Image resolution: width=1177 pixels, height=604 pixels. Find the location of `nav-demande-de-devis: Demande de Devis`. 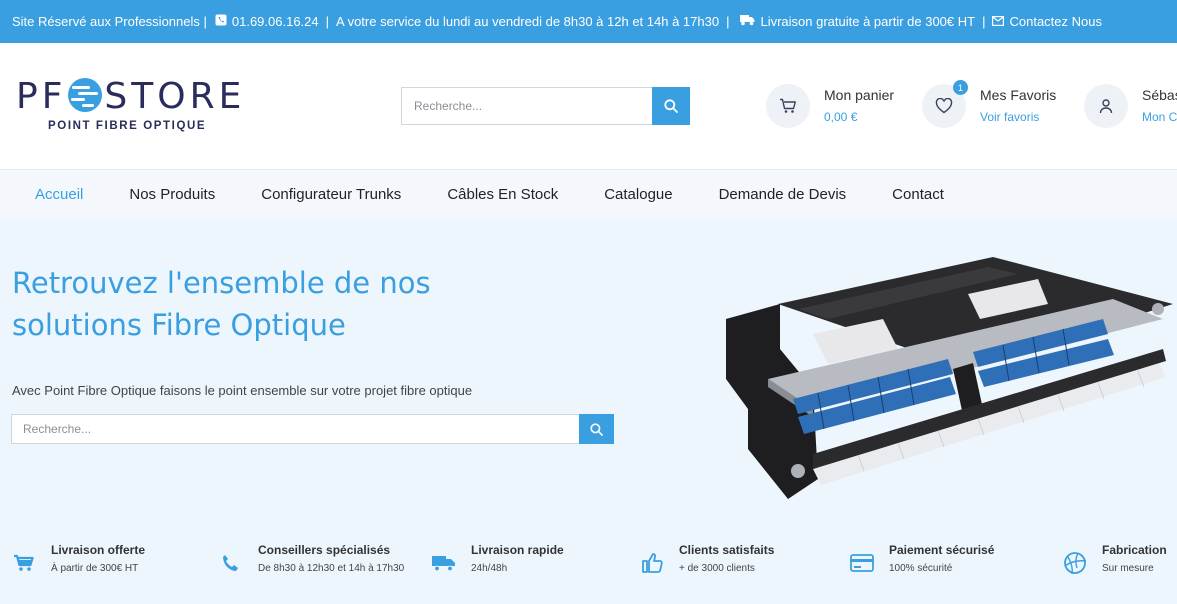

nav-demande-de-devis: Demande de Devis is located at coordinates (783, 194).